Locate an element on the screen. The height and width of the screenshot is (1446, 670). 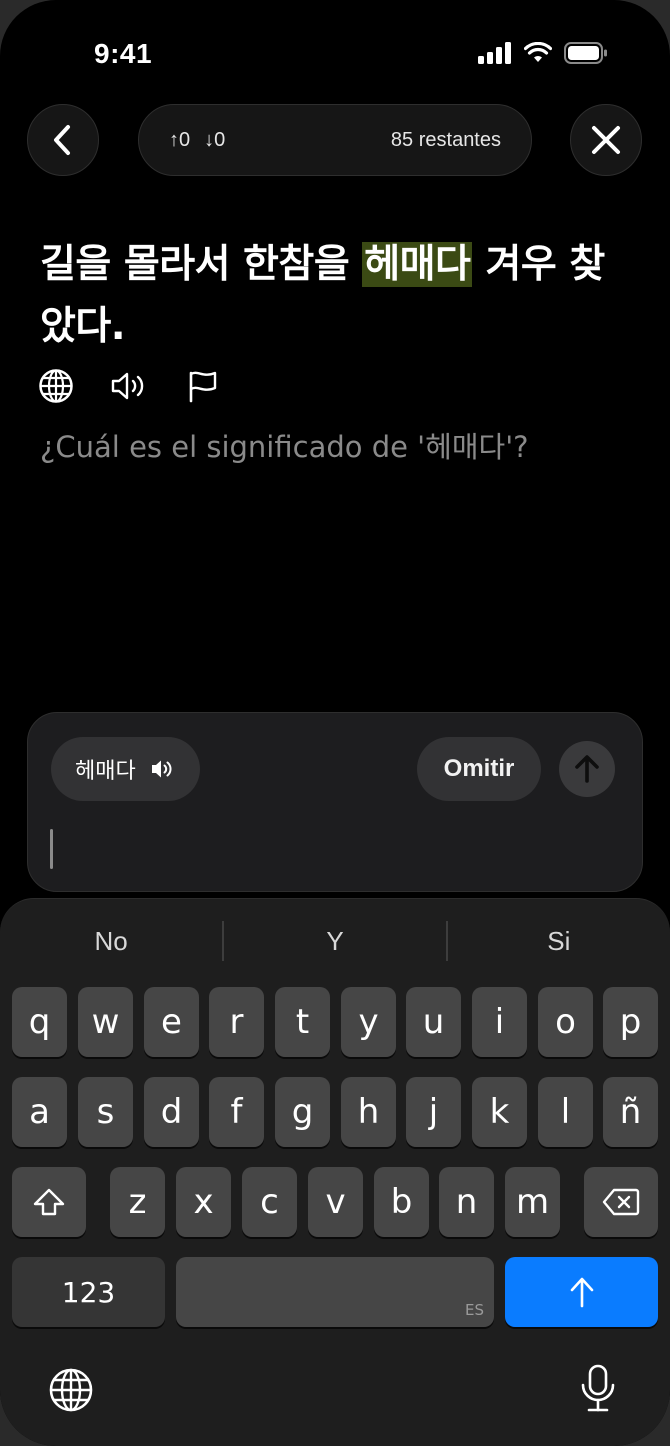
delete-key is located at coordinates (621, 1202).